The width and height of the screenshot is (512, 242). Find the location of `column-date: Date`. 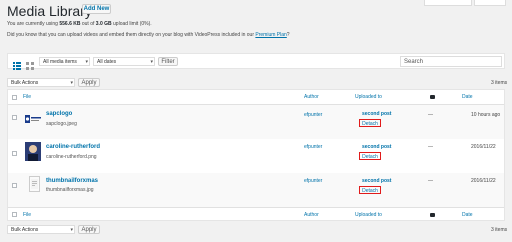

column-date: Date is located at coordinates (467, 97).